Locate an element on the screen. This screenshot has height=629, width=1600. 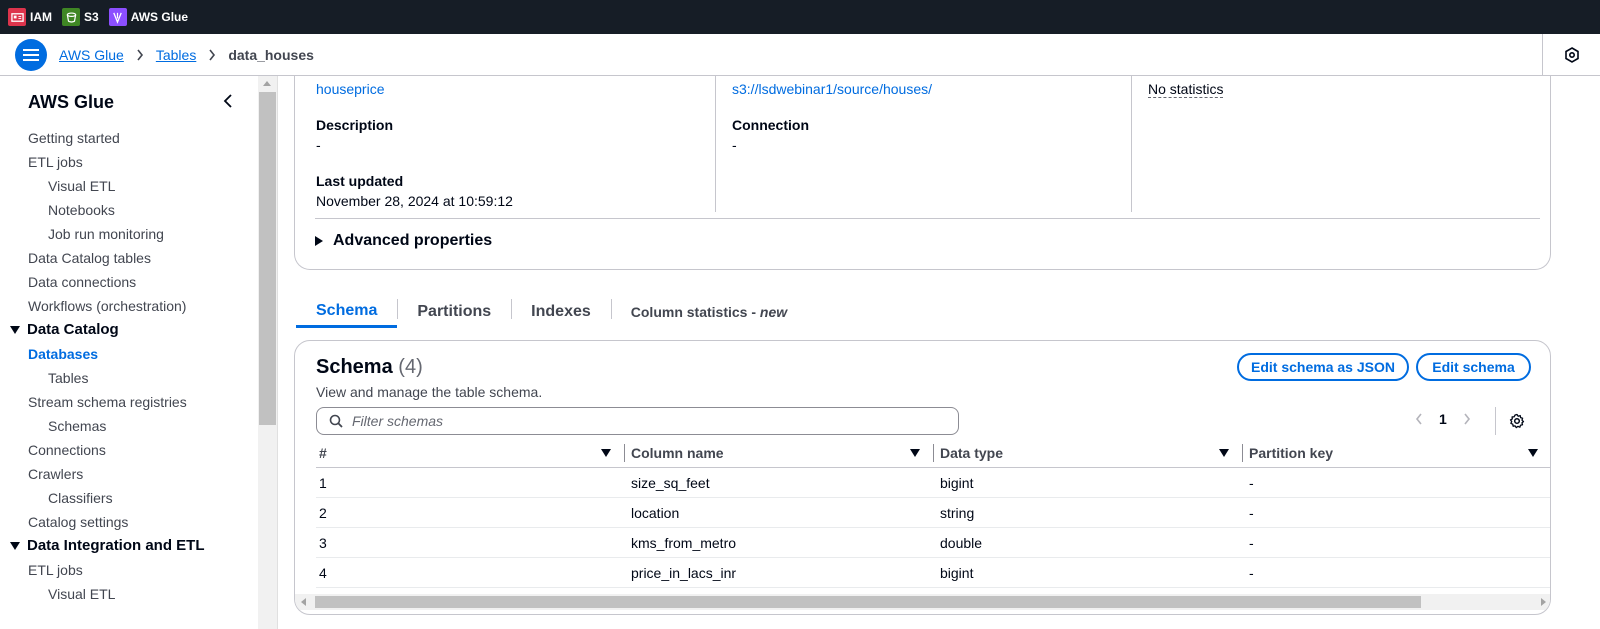
current-page: 1 is located at coordinates (1443, 419).